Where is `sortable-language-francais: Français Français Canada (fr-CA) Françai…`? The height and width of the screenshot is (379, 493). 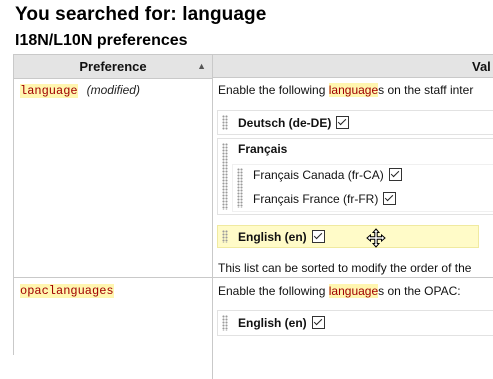
sortable-language-francais: Français Français Canada (fr-CA) Françai… is located at coordinates (355, 176).